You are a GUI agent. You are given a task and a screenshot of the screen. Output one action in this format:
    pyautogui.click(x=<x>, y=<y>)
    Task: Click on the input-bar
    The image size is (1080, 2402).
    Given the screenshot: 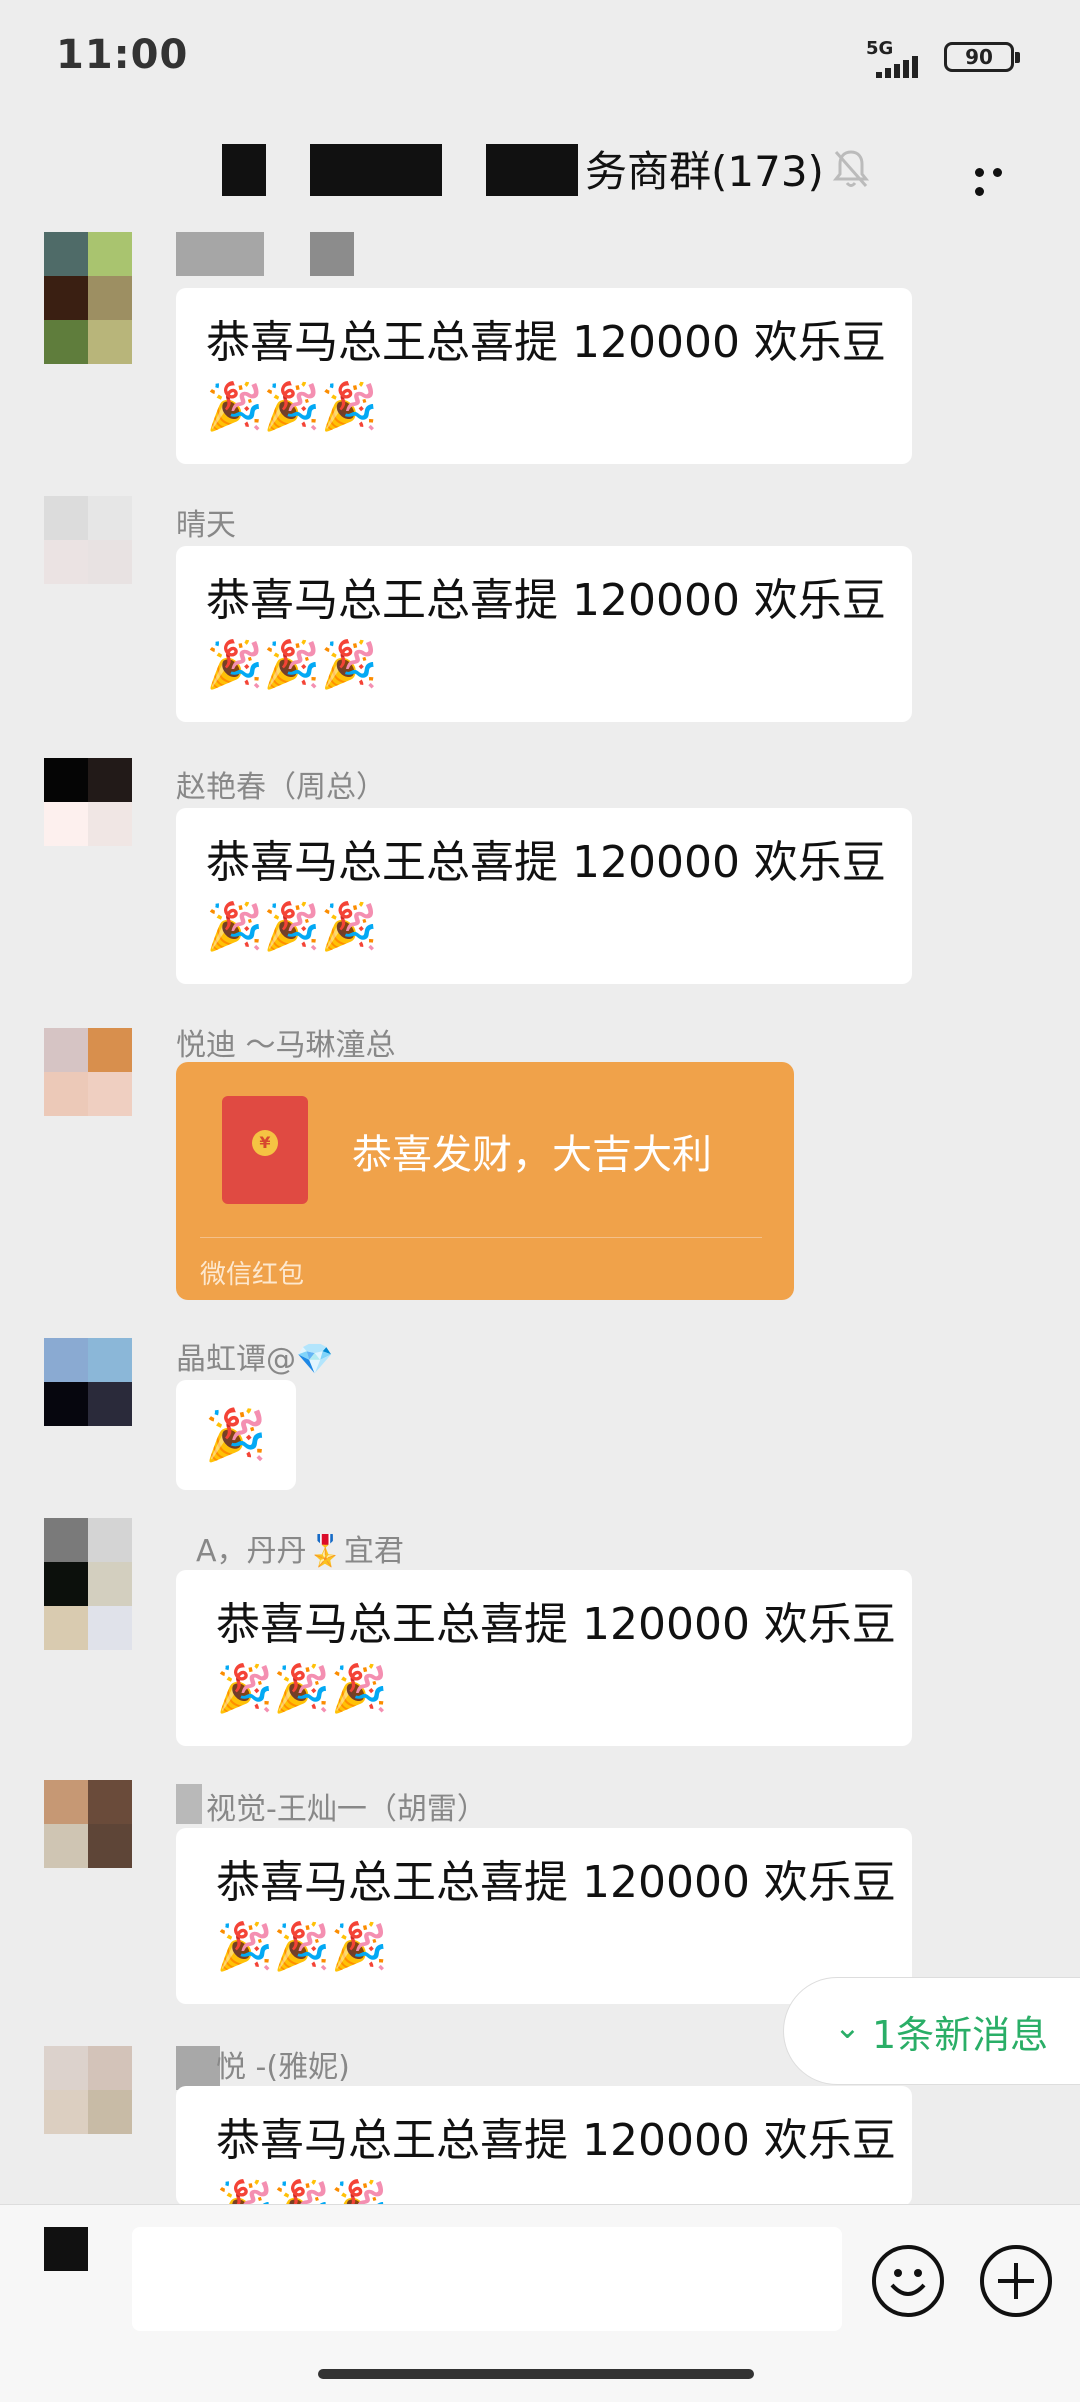 What is the action you would take?
    pyautogui.click(x=540, y=2303)
    